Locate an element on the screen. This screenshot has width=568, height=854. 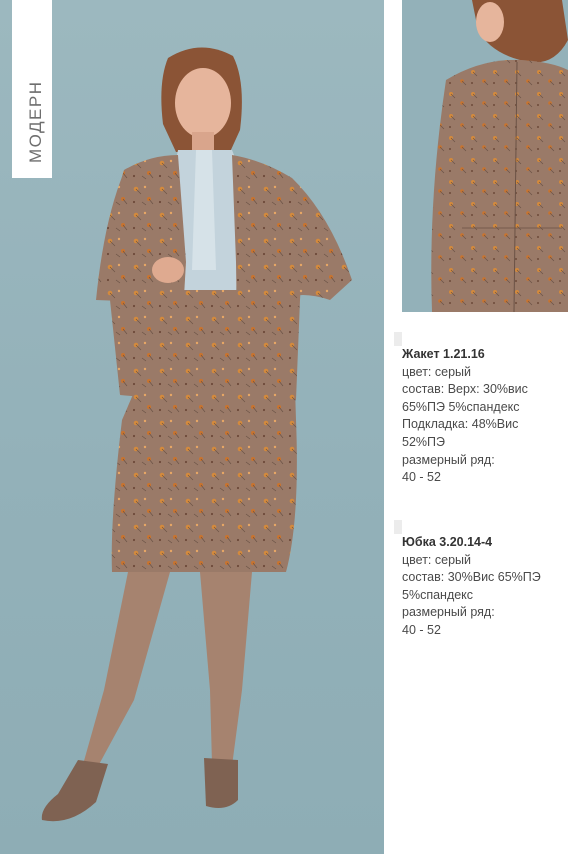
product-composition-cont: 5%спандекс is located at coordinates (438, 594).